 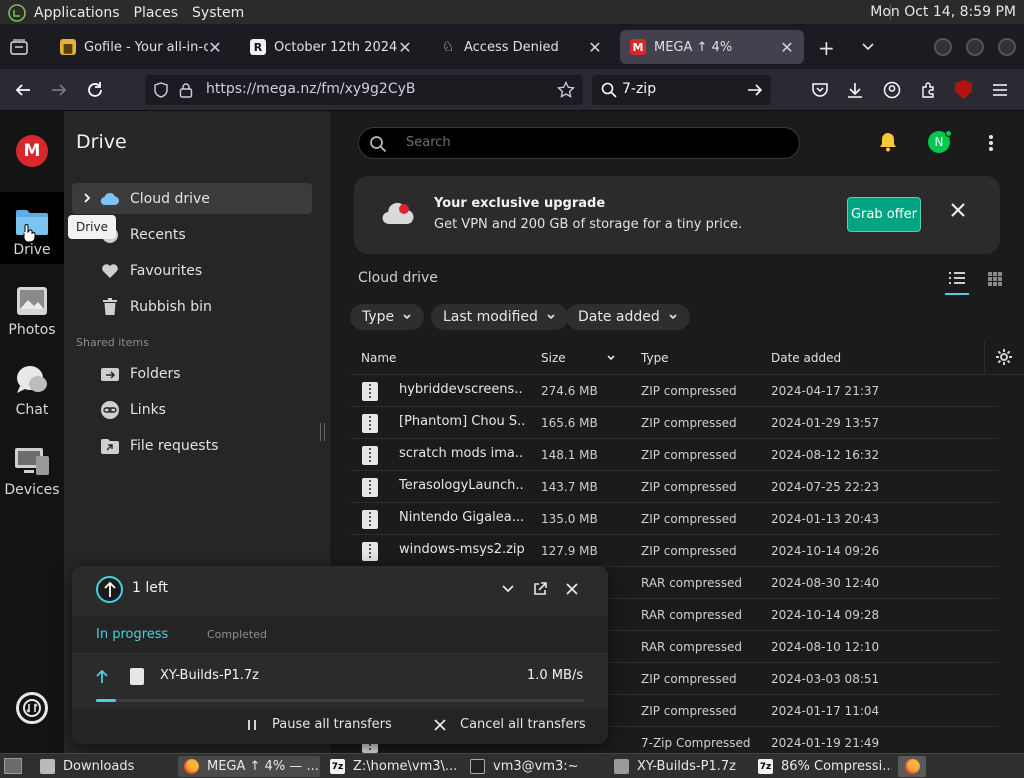 What do you see at coordinates (387, 317) in the screenshot?
I see `filter-type: Type` at bounding box center [387, 317].